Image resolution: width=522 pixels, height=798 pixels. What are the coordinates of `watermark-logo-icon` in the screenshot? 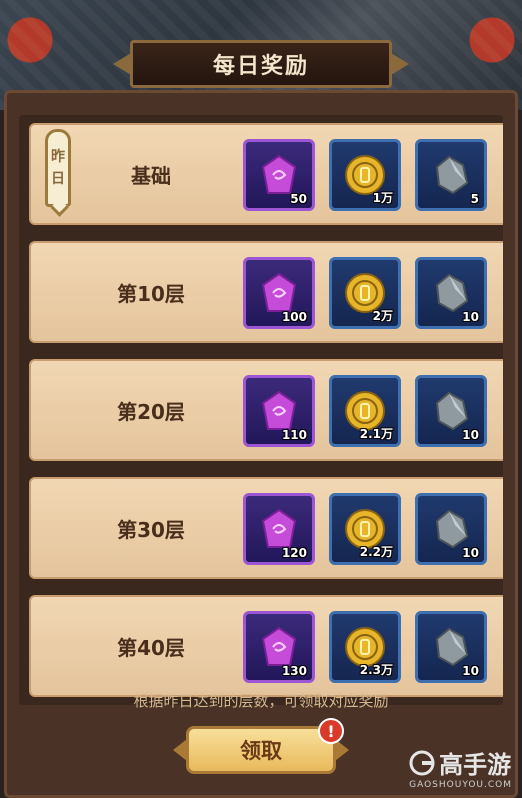 It's located at (422, 762).